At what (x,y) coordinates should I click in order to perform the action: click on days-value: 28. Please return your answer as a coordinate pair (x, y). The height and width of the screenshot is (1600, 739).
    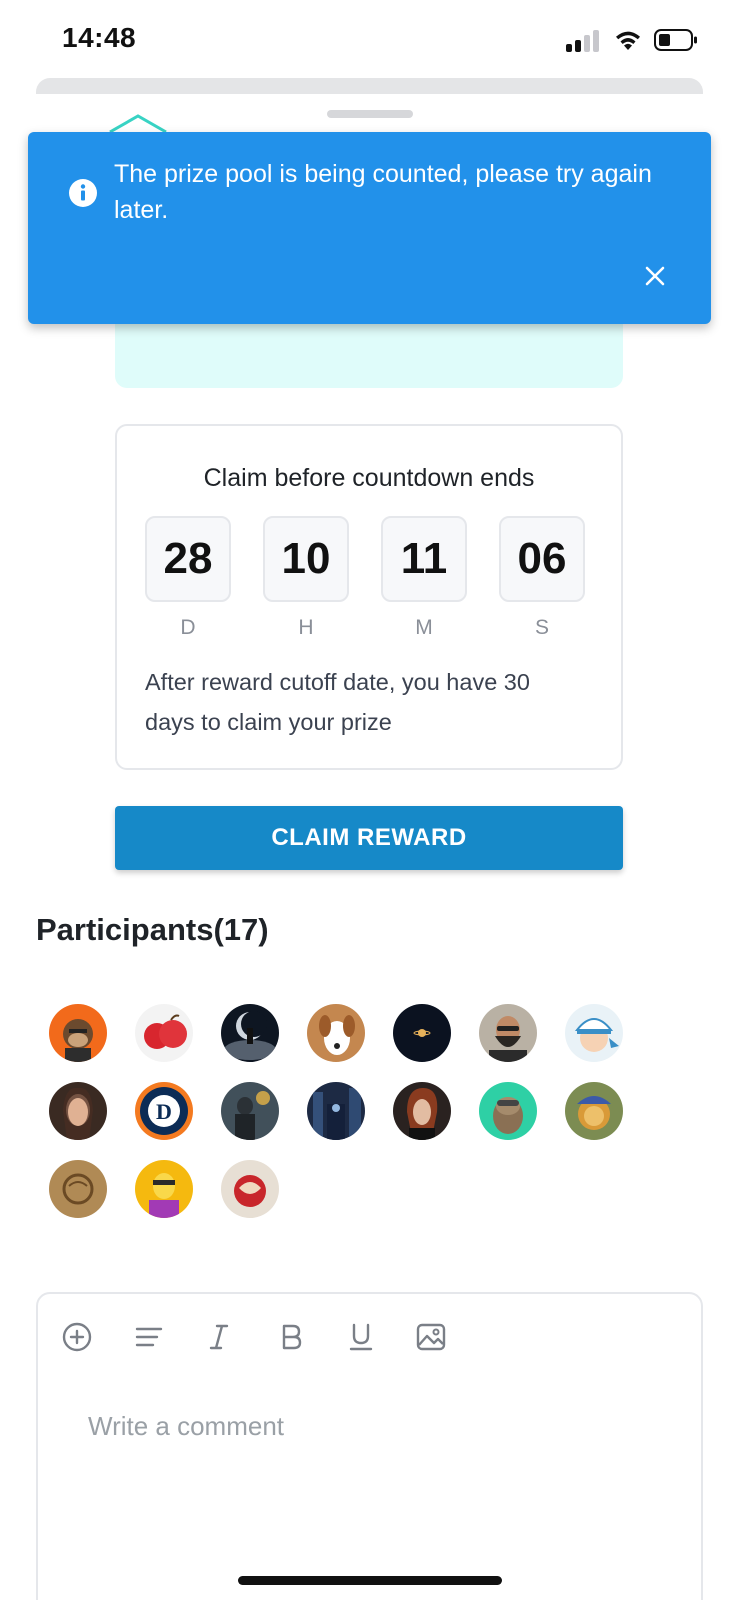
    Looking at the image, I should click on (188, 559).